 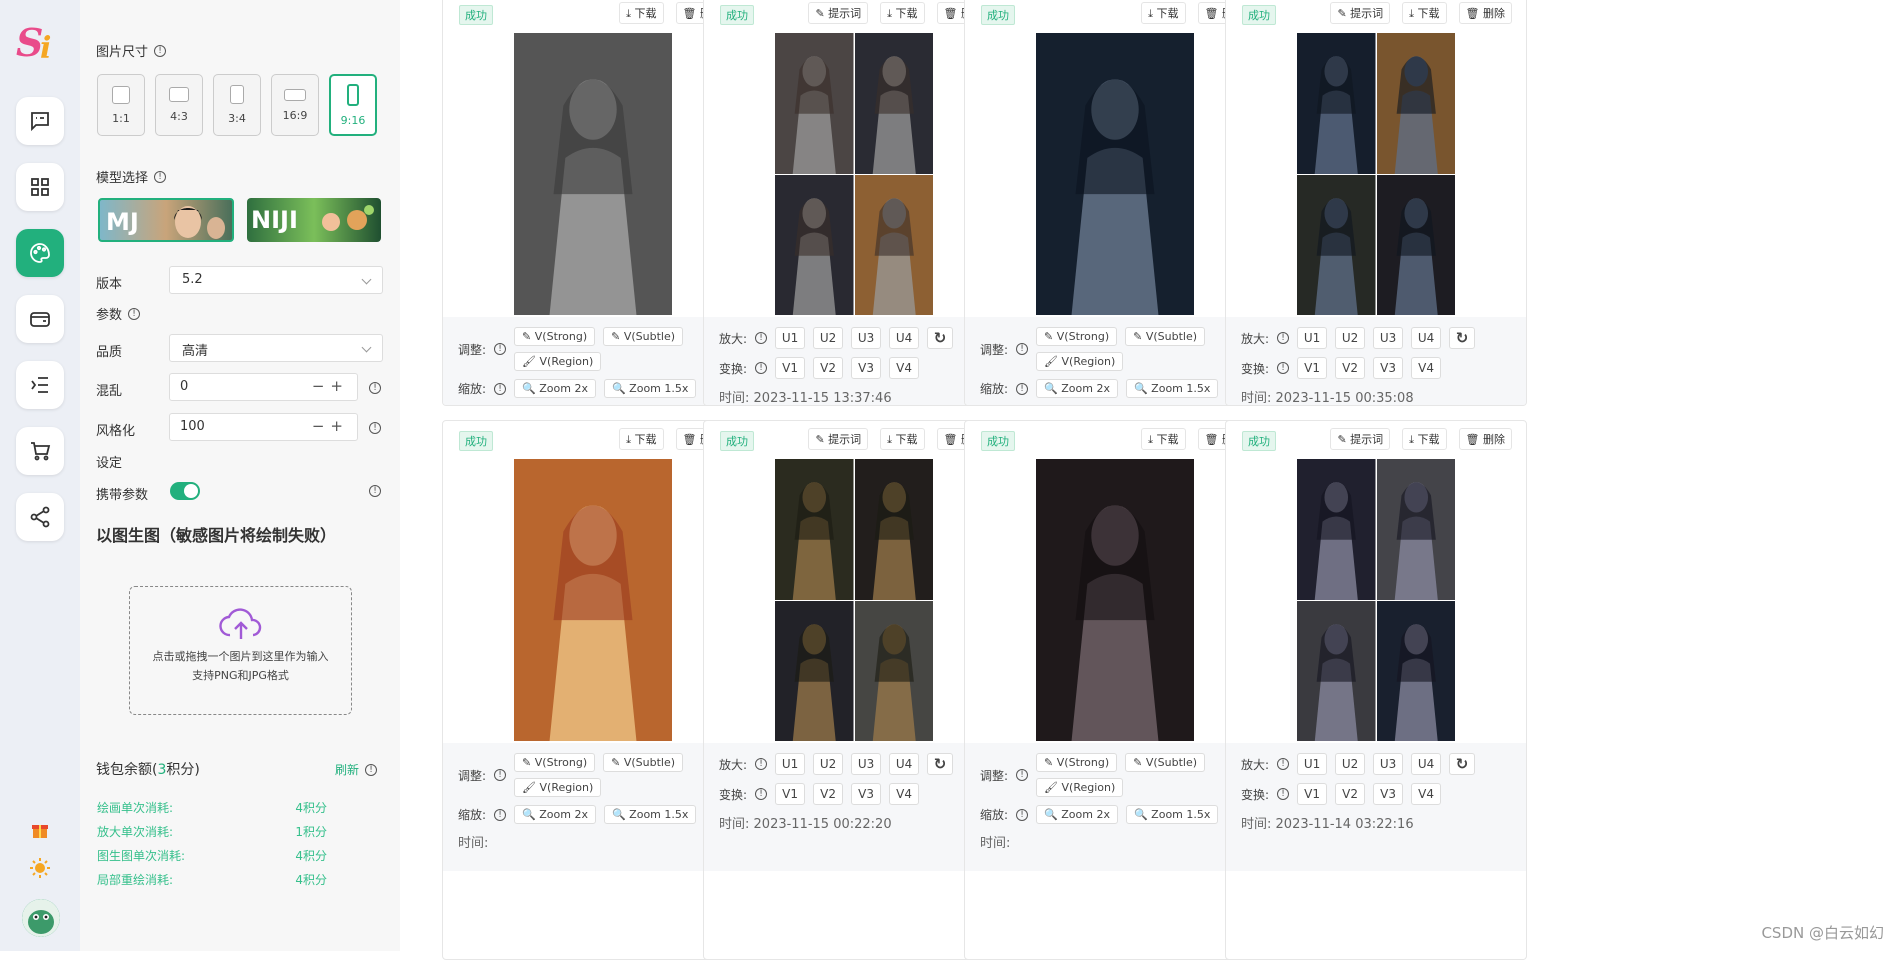 I want to click on wallet-icon, so click(x=40, y=319).